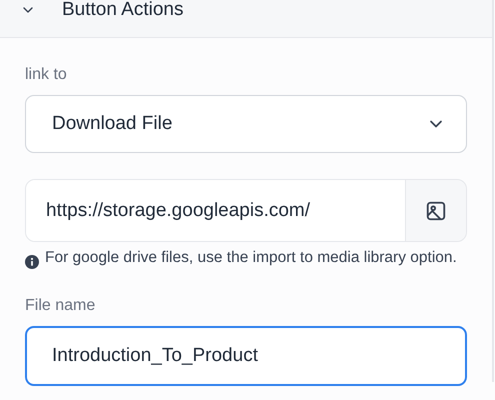 This screenshot has width=495, height=400. Describe the element at coordinates (246, 356) in the screenshot. I see `file-name-input-field: Introduction_To_Product` at that location.